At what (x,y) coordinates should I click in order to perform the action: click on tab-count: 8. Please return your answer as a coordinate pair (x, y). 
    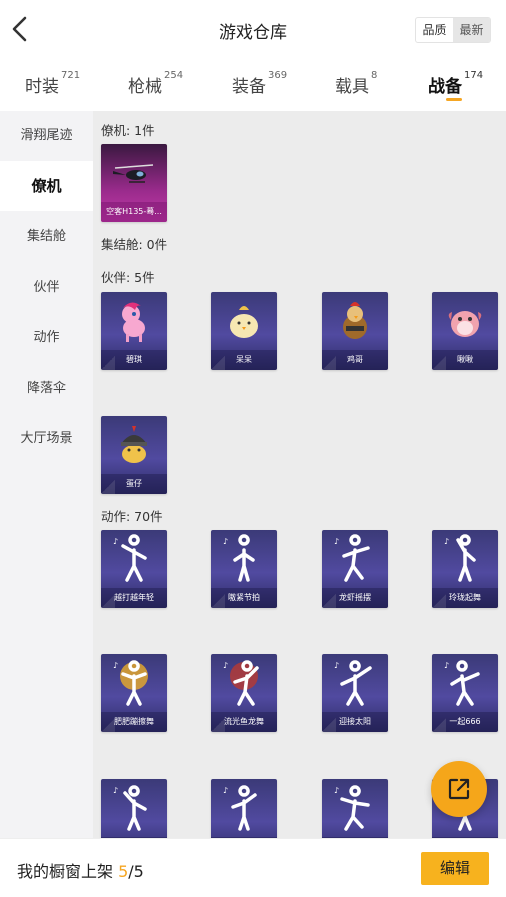
    Looking at the image, I should click on (374, 75).